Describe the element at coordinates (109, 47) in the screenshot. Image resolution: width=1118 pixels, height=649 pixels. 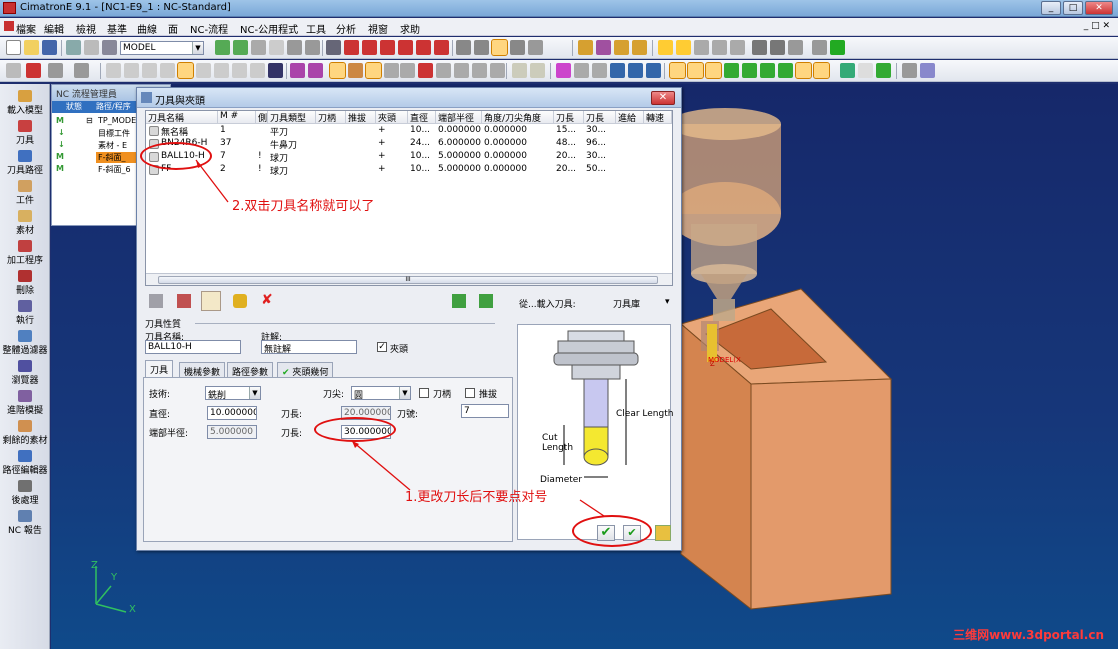
I see `model-icon` at that location.